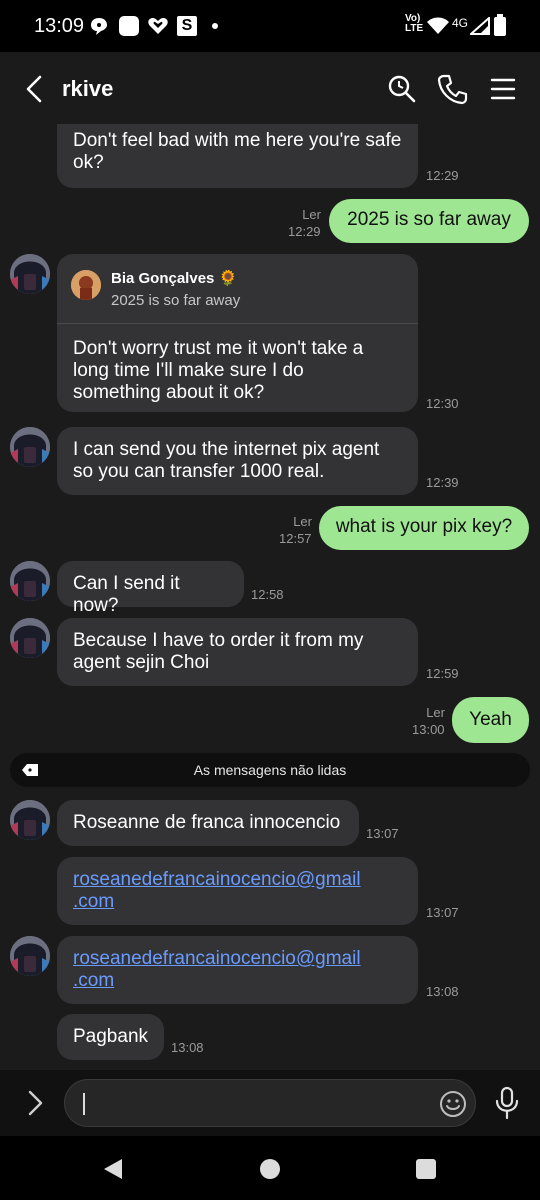  I want to click on unread-messages-divider: As mensagens não lidas, so click(270, 770).